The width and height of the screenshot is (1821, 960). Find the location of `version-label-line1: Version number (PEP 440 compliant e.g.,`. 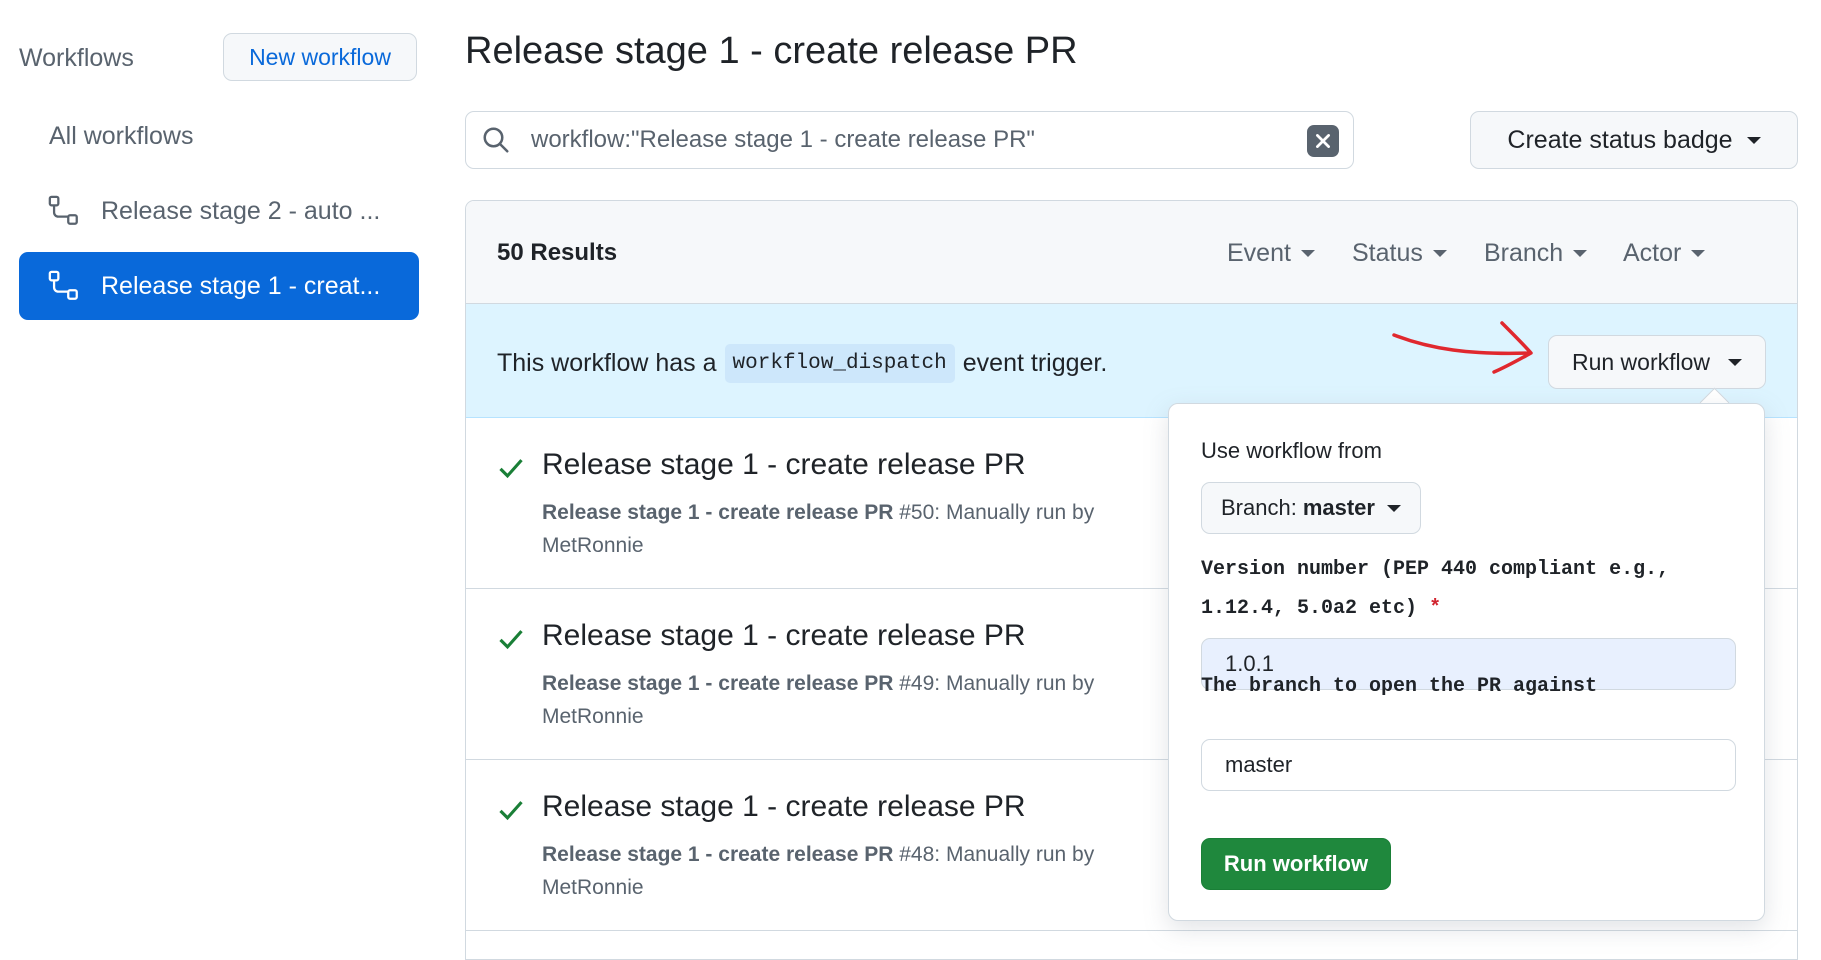

version-label-line1: Version number (PEP 440 compliant e.g., is located at coordinates (1435, 569).